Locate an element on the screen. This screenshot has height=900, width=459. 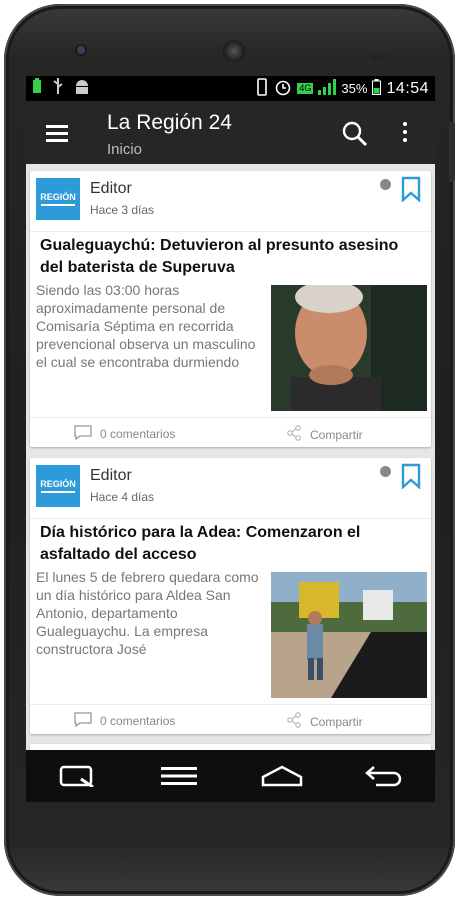
usb-icon is located at coordinates (58, 88).